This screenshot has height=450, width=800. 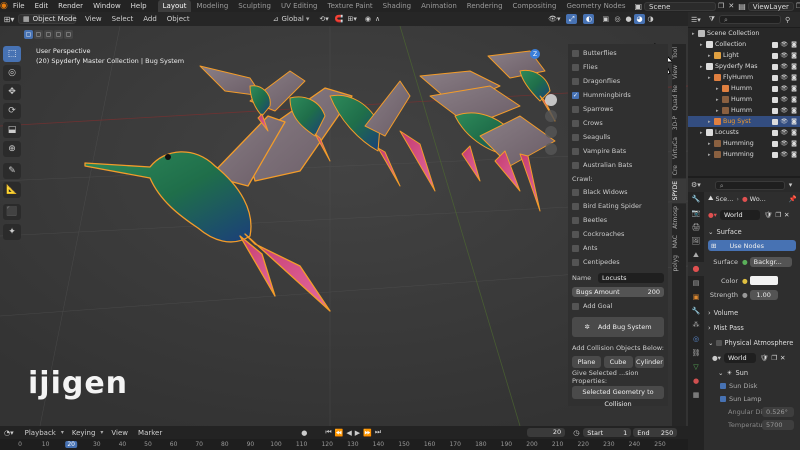 What do you see at coordinates (739, 214) in the screenshot?
I see `world-name-field: World` at bounding box center [739, 214].